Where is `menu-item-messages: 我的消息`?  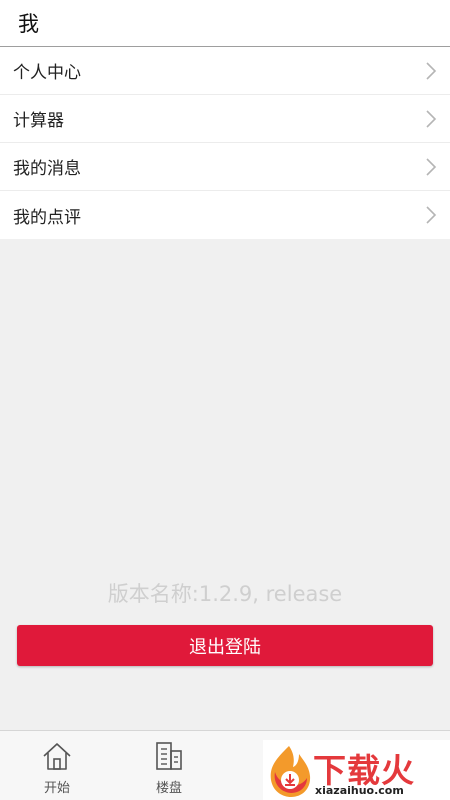
menu-item-messages: 我的消息 is located at coordinates (225, 167).